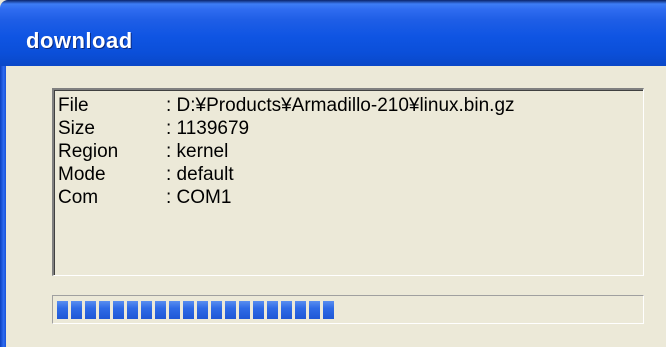 The height and width of the screenshot is (347, 666). What do you see at coordinates (340, 105) in the screenshot?
I see `file-value: : D:¥Products¥Armadillo-210¥linux.bin.gz` at bounding box center [340, 105].